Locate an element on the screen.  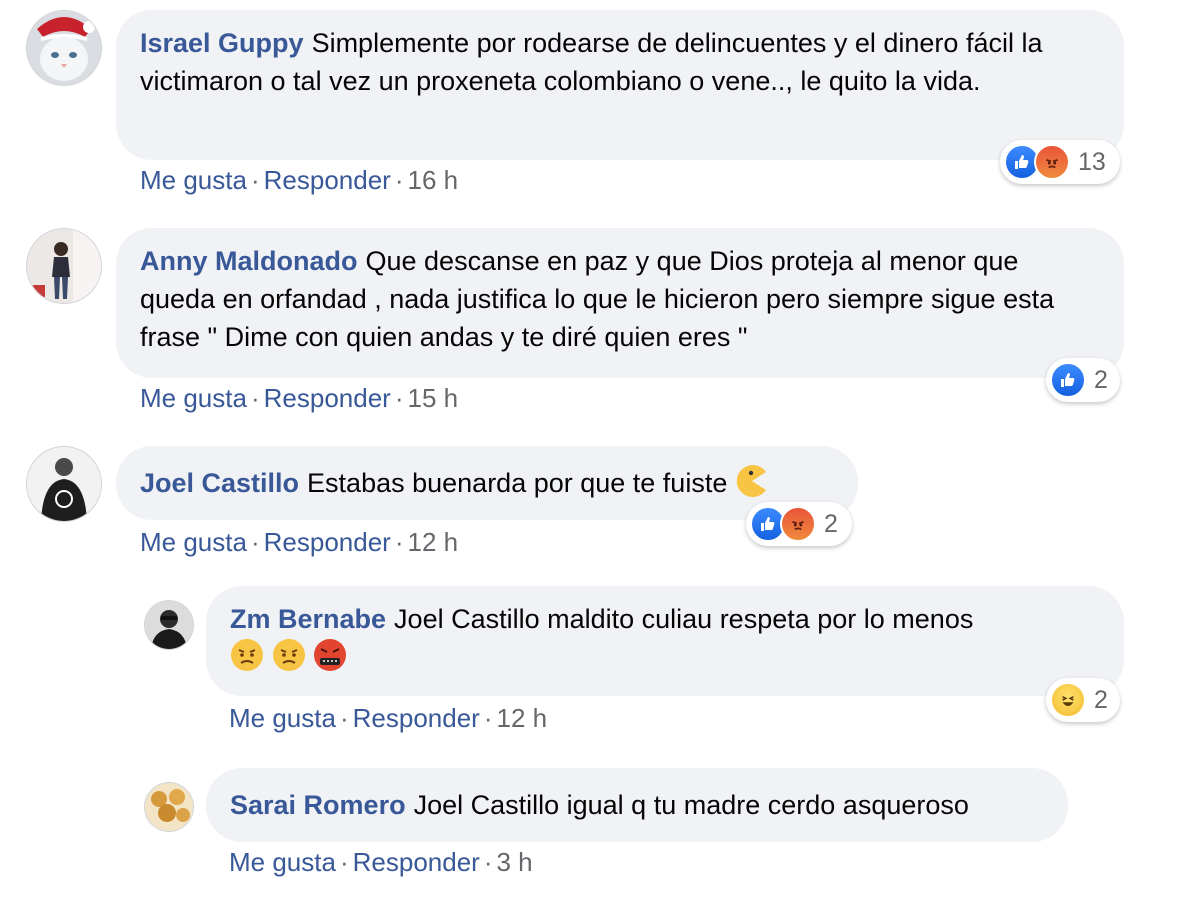
reply-author: Zm Bernabe is located at coordinates (308, 619).